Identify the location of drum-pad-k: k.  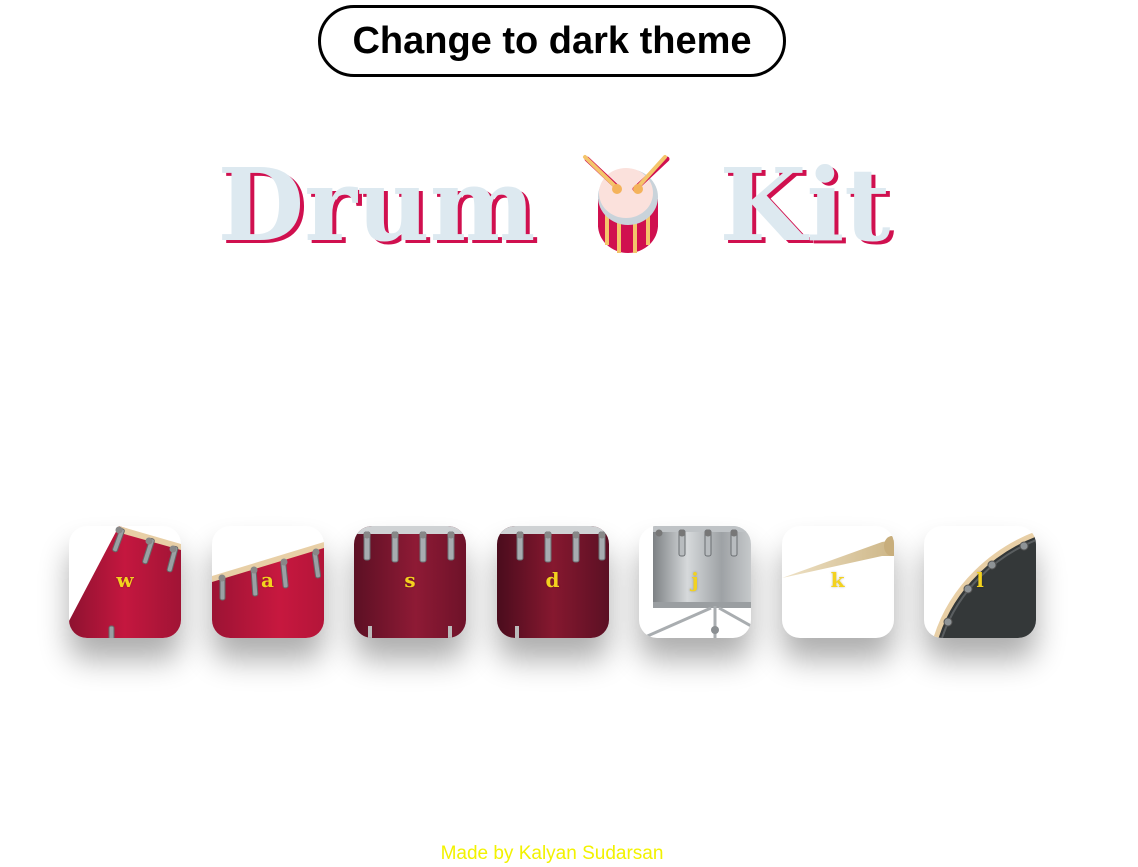
(837, 582).